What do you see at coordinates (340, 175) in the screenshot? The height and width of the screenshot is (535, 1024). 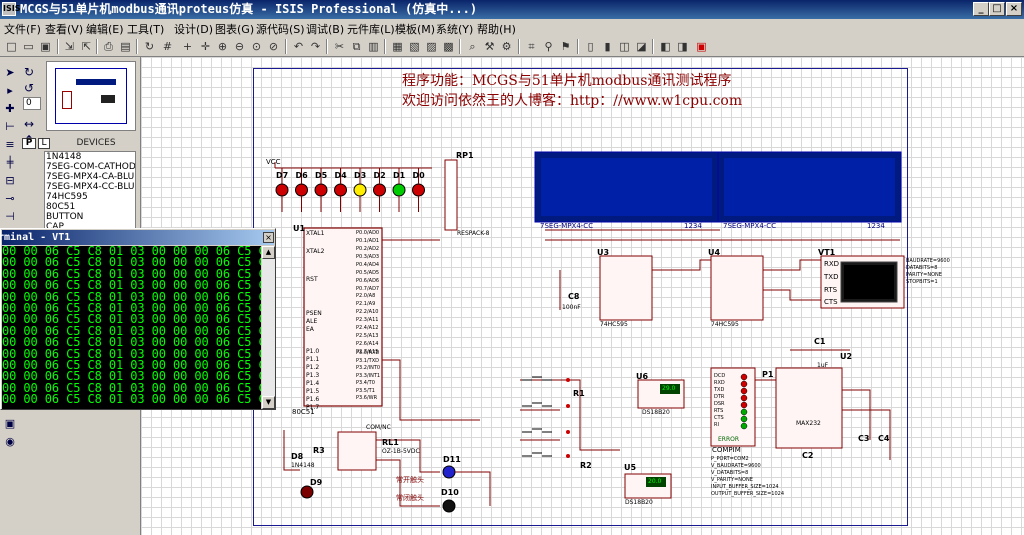 I see `led-label: D4` at bounding box center [340, 175].